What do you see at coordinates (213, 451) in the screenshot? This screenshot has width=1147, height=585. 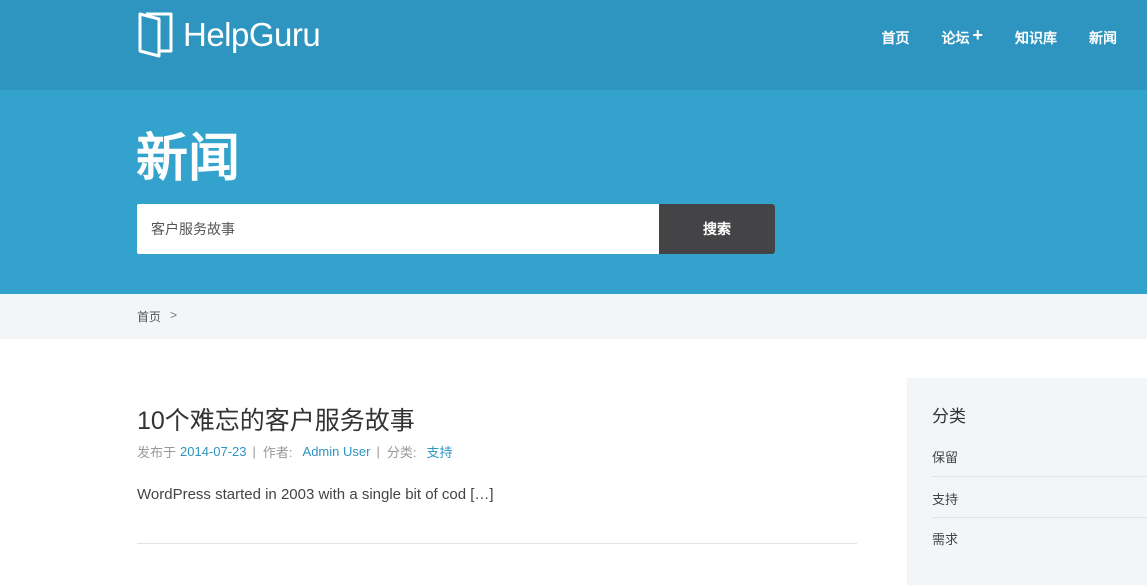 I see `post-date-link: 2014-07-23` at bounding box center [213, 451].